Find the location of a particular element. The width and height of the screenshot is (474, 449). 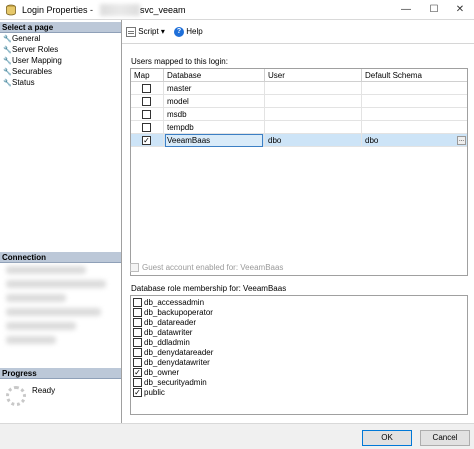

list-item: ✓ db_owner is located at coordinates (156, 373).